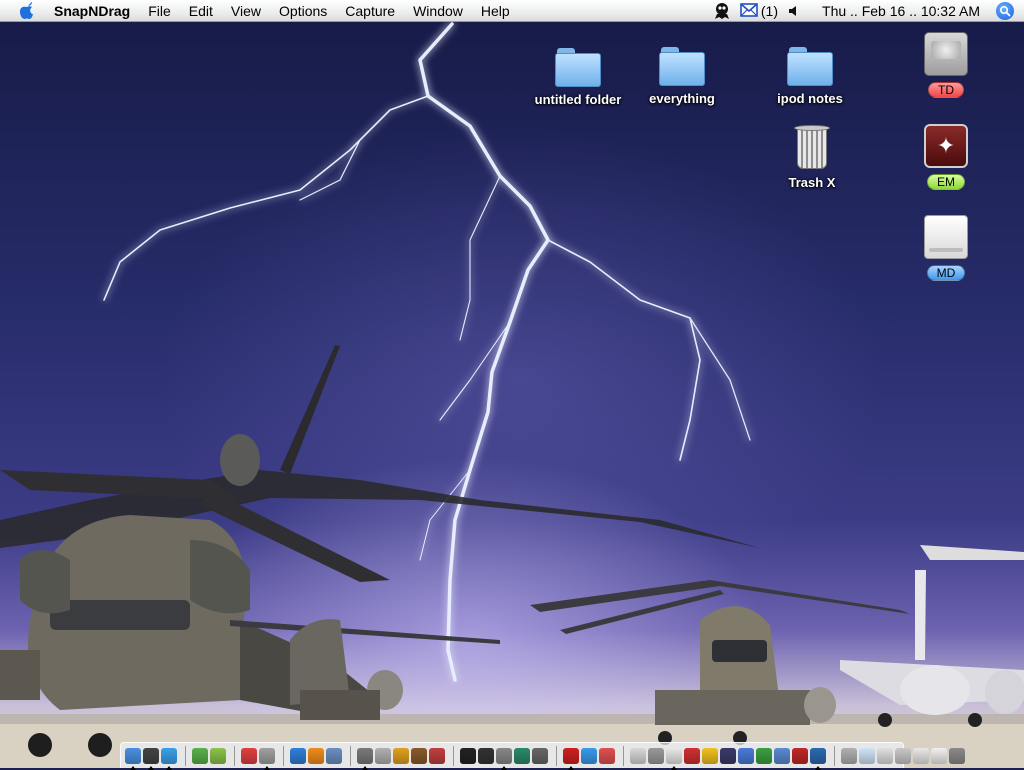  Describe the element at coordinates (901, 11) in the screenshot. I see `clock: Thu .. Feb 16 .. 10:32 AM` at that location.